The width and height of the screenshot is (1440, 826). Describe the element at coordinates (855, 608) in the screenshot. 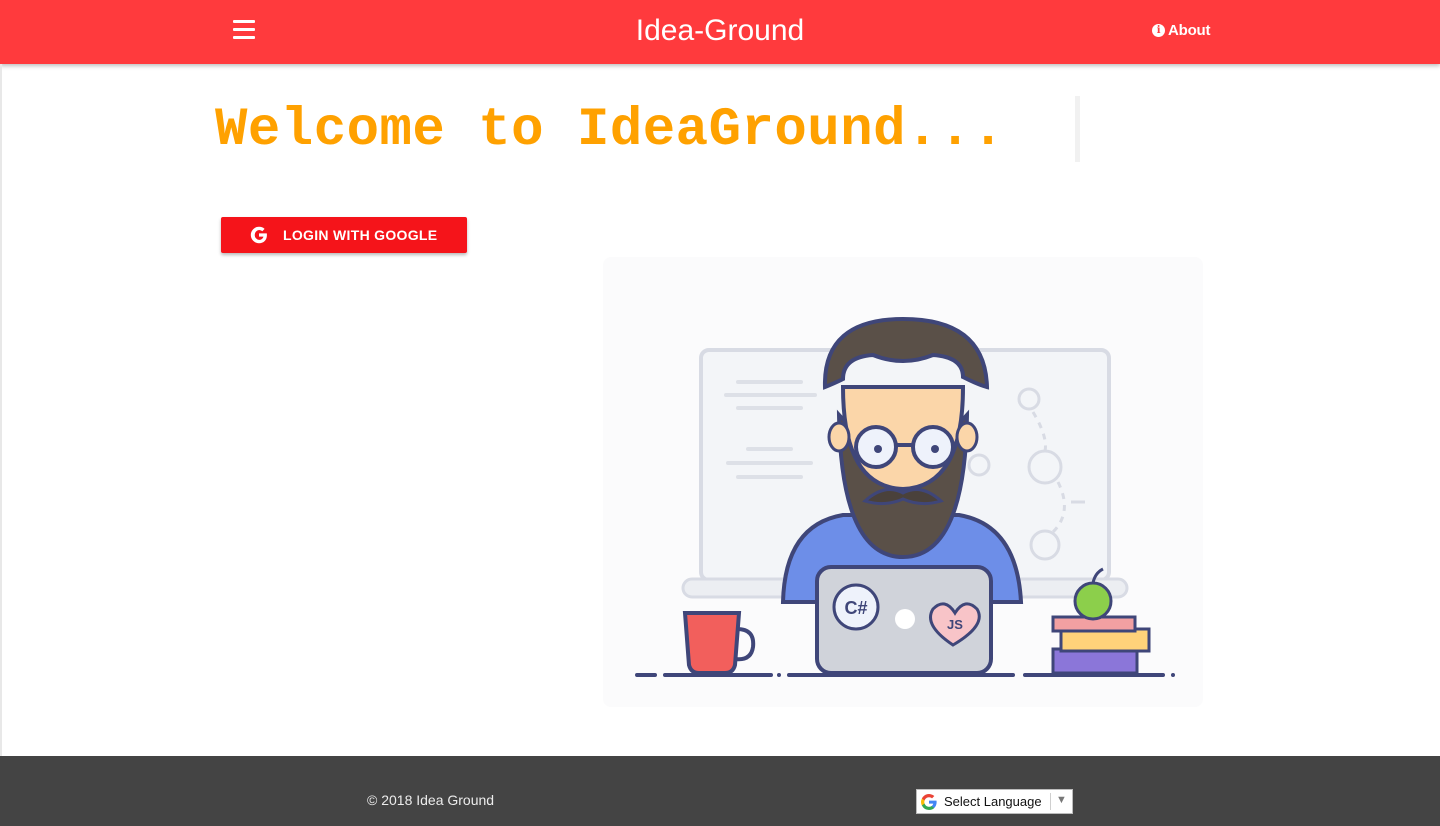

I see `csharp-sticker: C#` at that location.